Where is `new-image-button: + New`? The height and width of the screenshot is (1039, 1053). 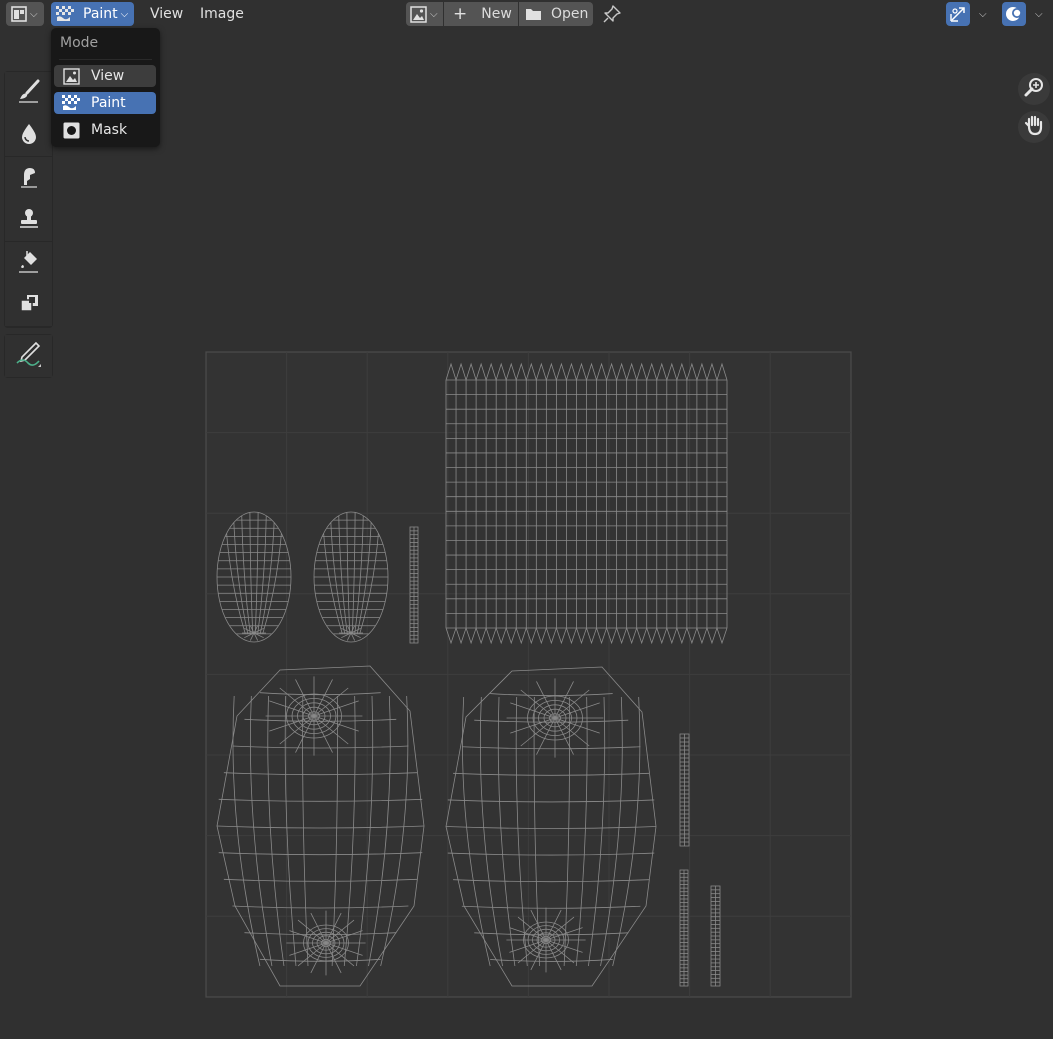 new-image-button: + New is located at coordinates (481, 14).